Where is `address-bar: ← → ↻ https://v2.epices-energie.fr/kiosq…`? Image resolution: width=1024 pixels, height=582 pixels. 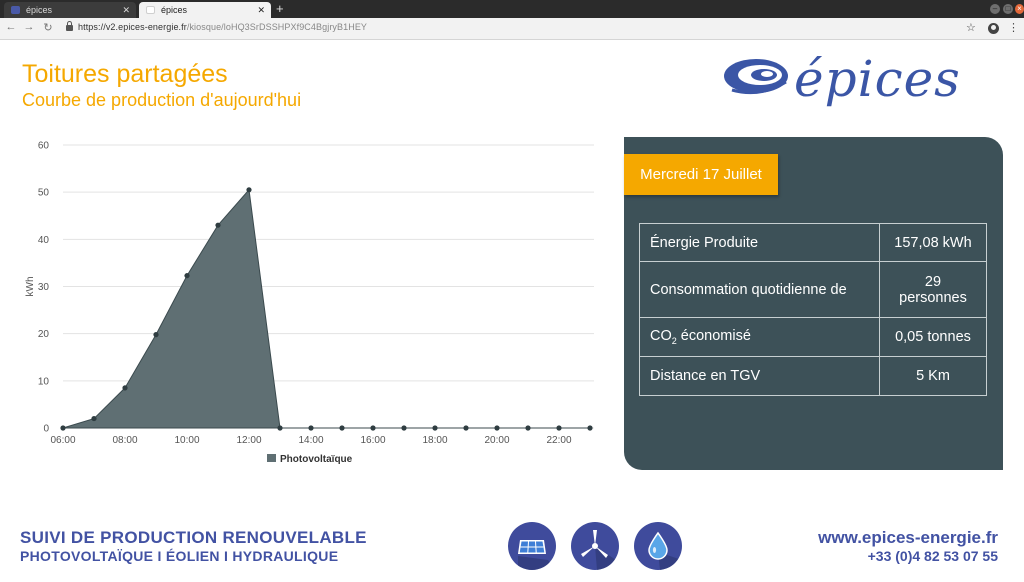
address-bar: ← → ↻ https://v2.epices-energie.fr/kiosq… is located at coordinates (512, 29).